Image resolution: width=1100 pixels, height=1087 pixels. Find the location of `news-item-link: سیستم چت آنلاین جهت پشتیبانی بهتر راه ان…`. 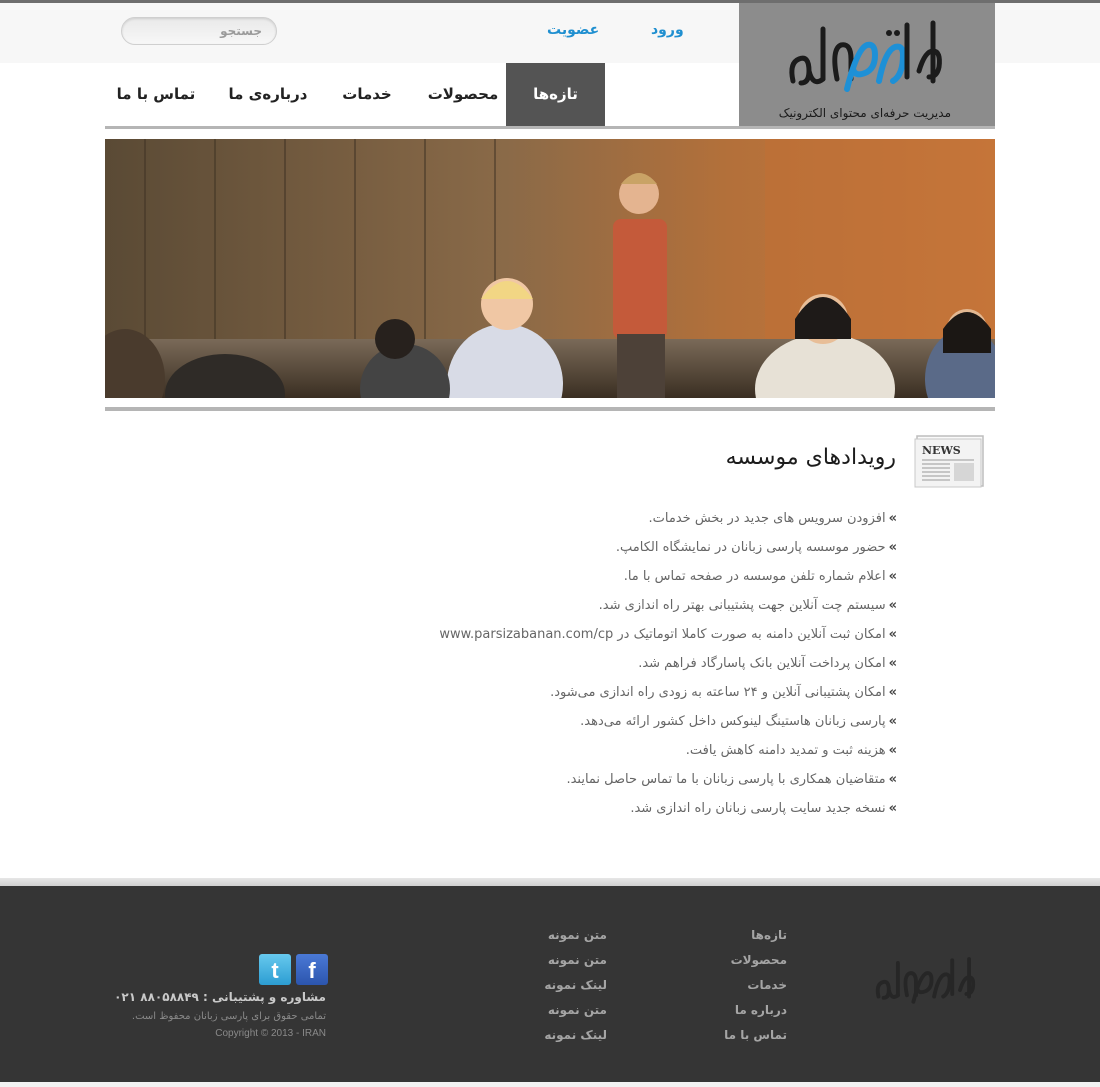

news-item-link: سیستم چت آنلاین جهت پشتیبانی بهتر راه ان… is located at coordinates (742, 605).